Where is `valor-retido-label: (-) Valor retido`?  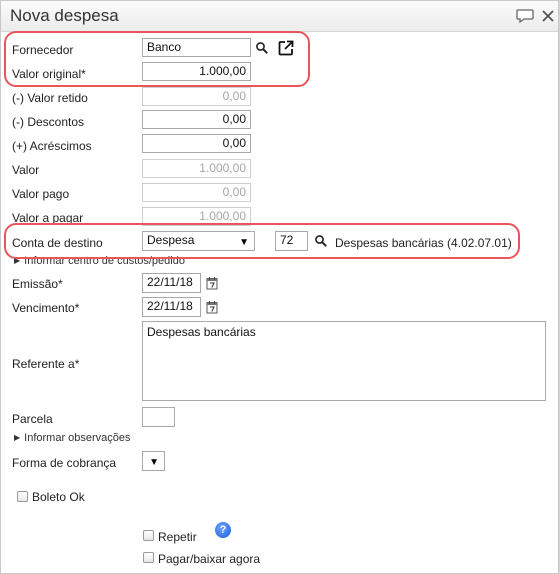 valor-retido-label: (-) Valor retido is located at coordinates (50, 98).